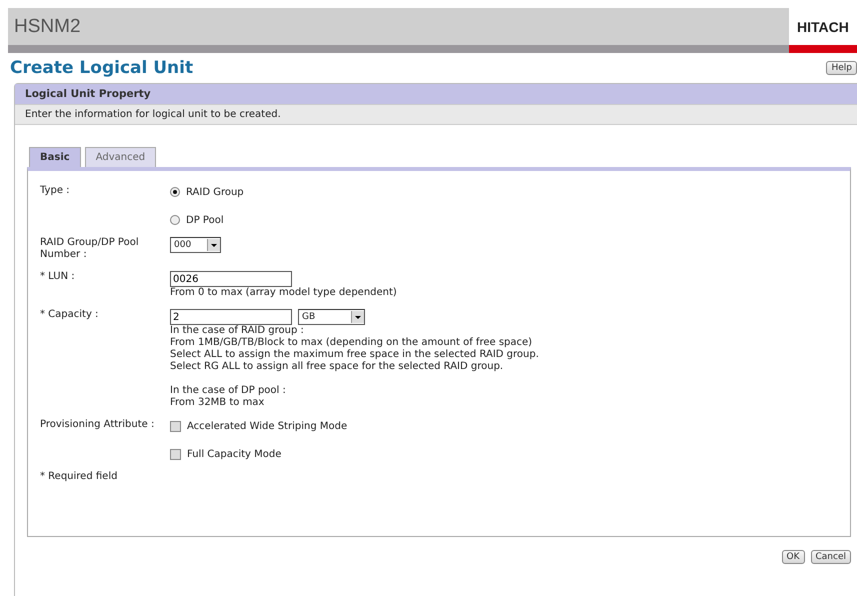 This screenshot has height=596, width=857. Describe the element at coordinates (231, 317) in the screenshot. I see `capacity-field: 2` at that location.